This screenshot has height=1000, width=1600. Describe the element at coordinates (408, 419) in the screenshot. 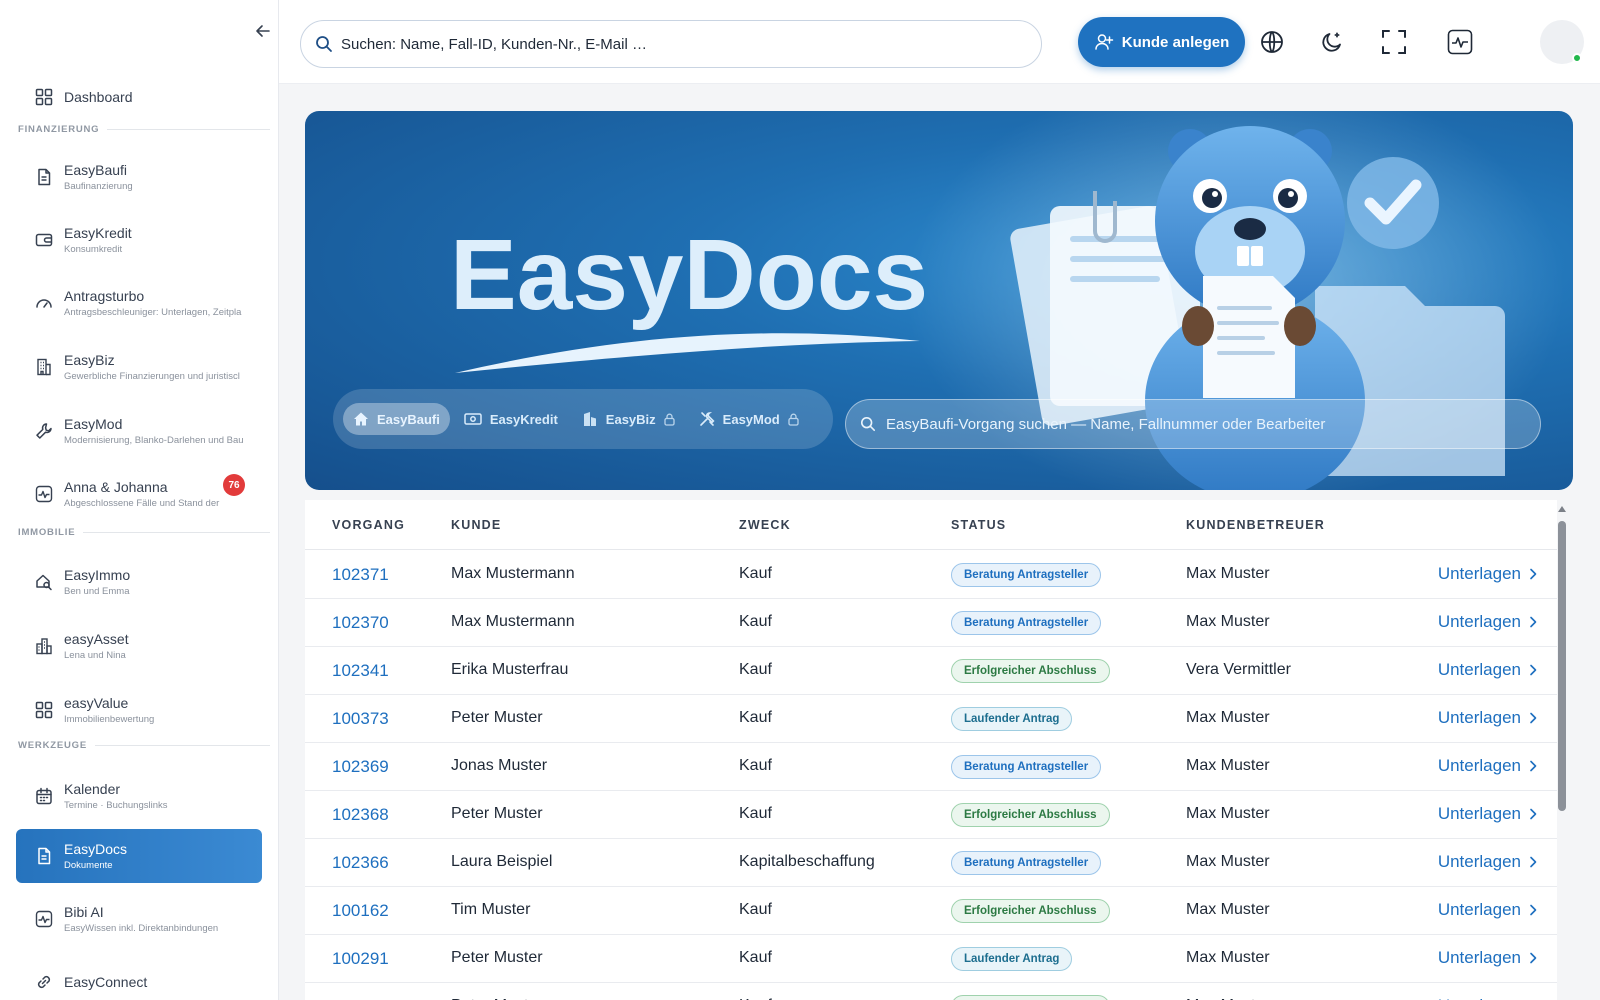

I see `product-tab-label: EasyBaufi` at that location.